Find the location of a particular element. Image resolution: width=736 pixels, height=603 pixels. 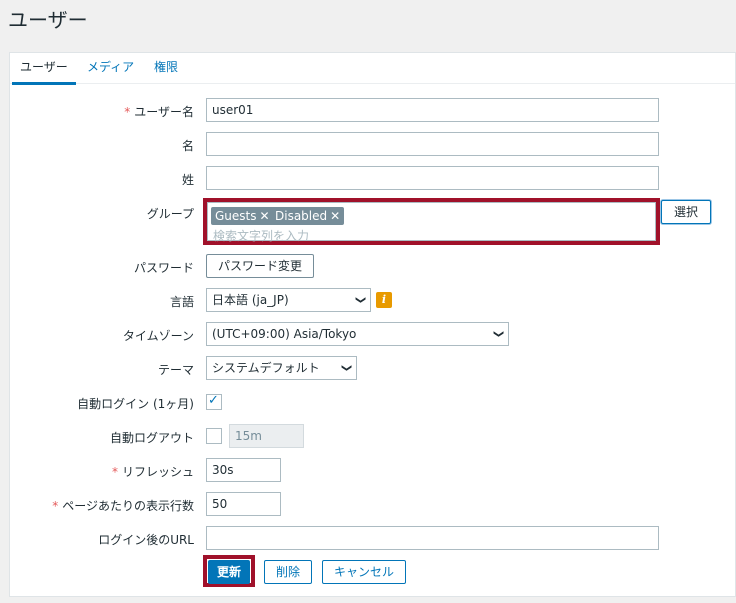

group-chip-disabled: Disabled ✕ is located at coordinates (308, 216).